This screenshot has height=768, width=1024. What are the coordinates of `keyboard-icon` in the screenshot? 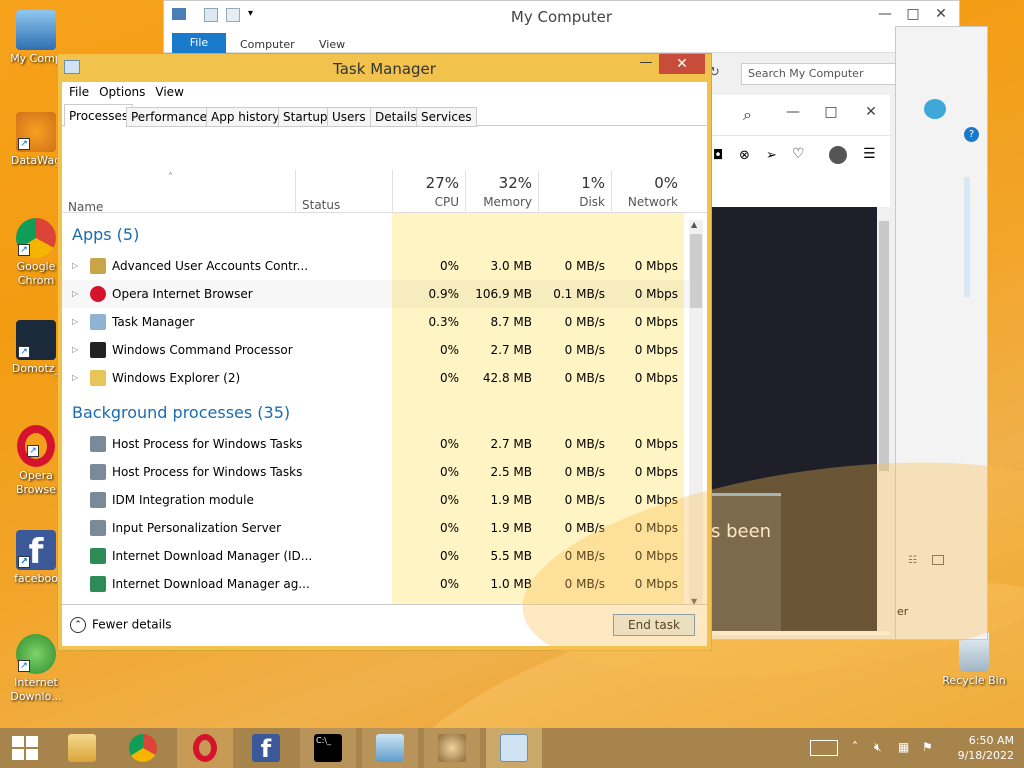 It's located at (824, 748).